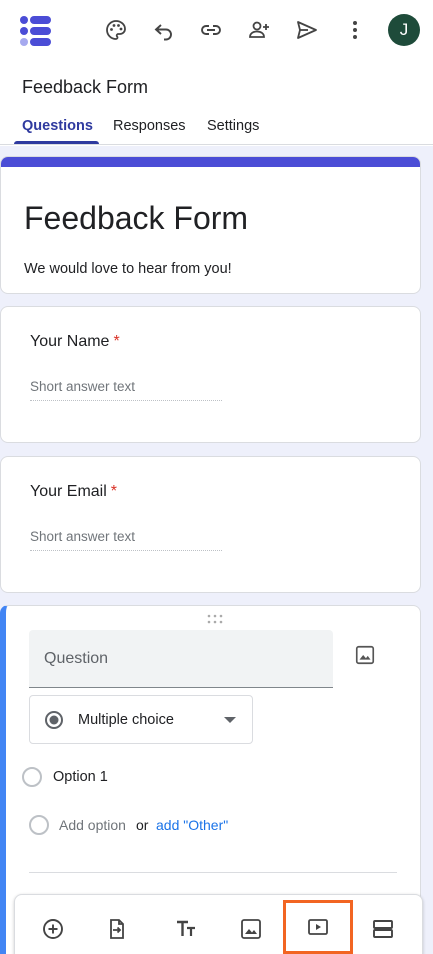 Image resolution: width=433 pixels, height=954 pixels. What do you see at coordinates (181, 659) in the screenshot?
I see `question-title-input: Question` at bounding box center [181, 659].